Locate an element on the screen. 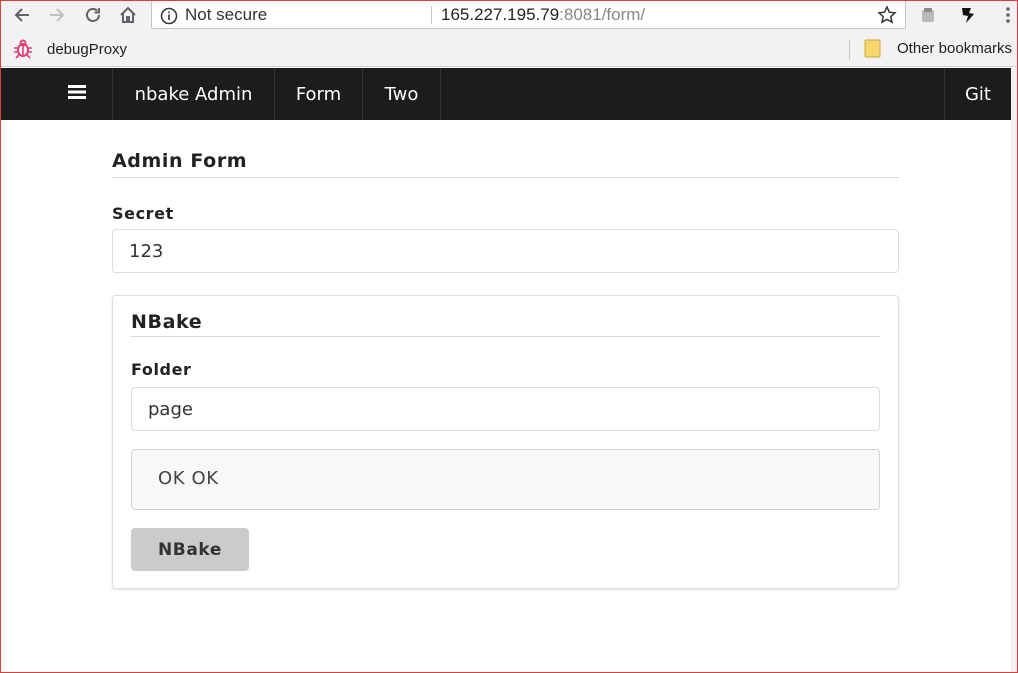 This screenshot has height=673, width=1018. nav-item-label: Git is located at coordinates (977, 94).